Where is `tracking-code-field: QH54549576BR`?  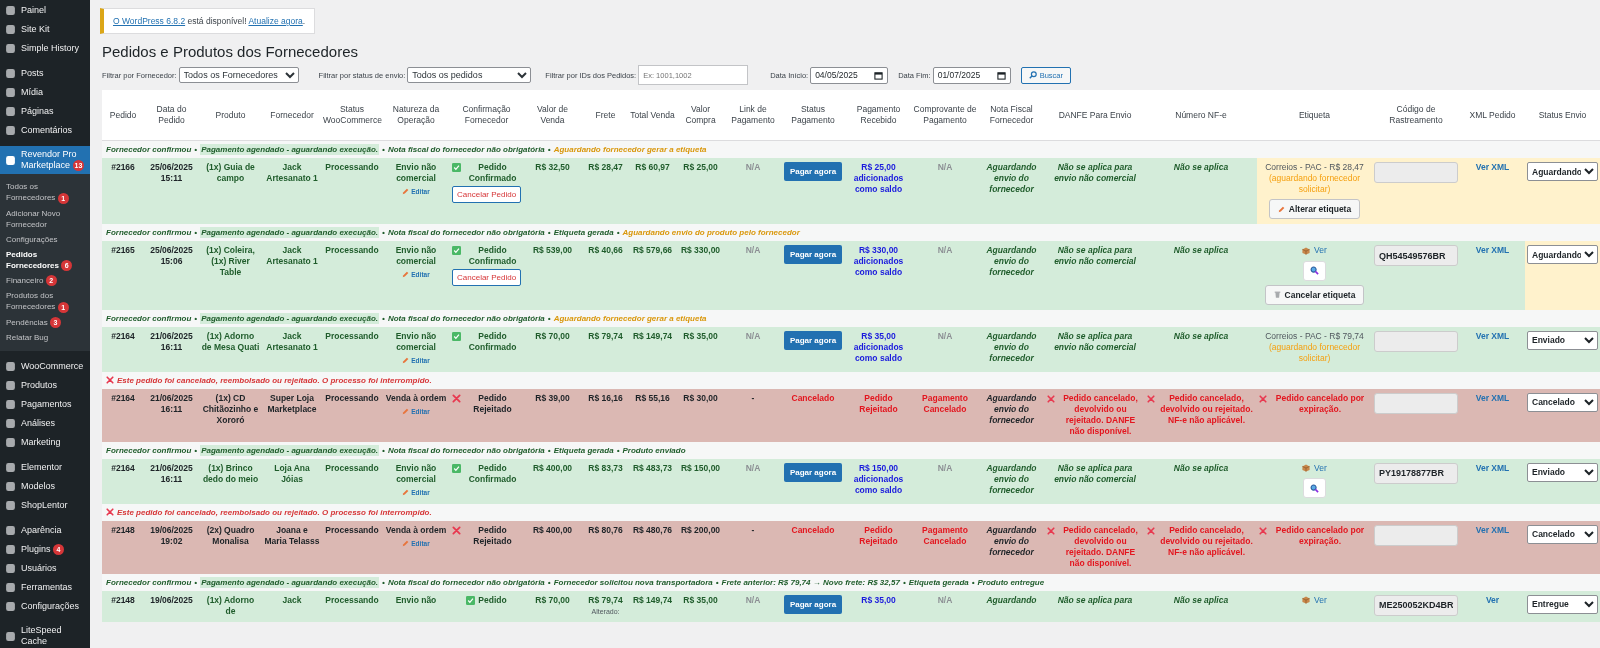
tracking-code-field: QH54549576BR is located at coordinates (1416, 255).